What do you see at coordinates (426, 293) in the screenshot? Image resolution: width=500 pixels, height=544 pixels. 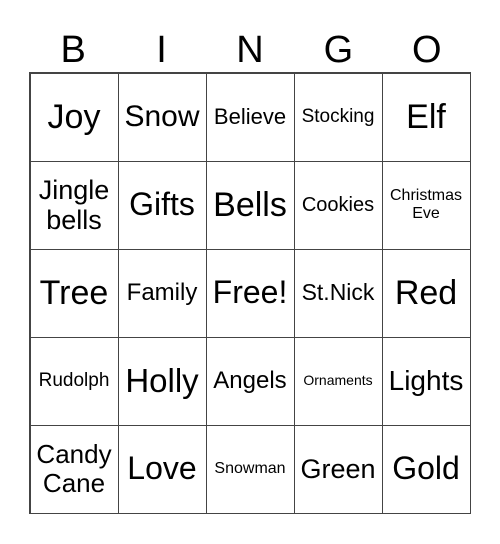 I see `bingo-cell: Red` at bounding box center [426, 293].